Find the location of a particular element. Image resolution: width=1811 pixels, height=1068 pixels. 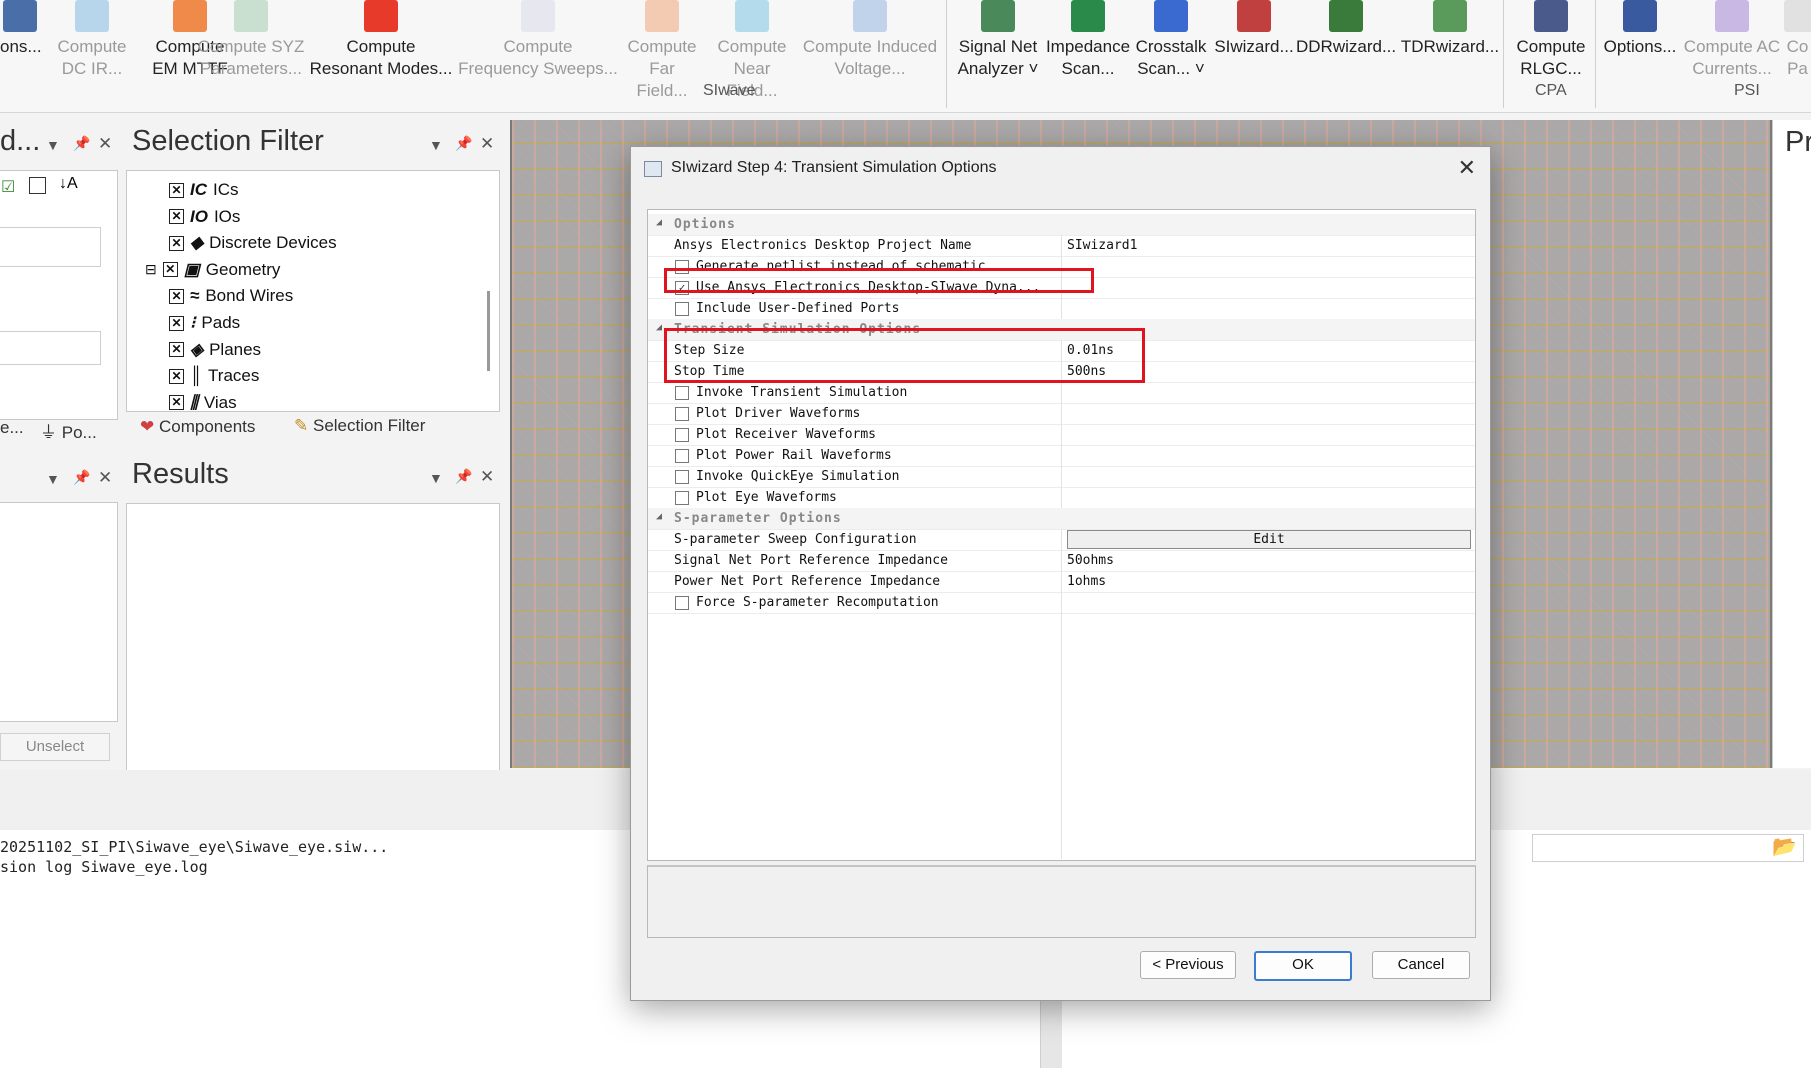

category-options: ◢ Options is located at coordinates (1061, 225).